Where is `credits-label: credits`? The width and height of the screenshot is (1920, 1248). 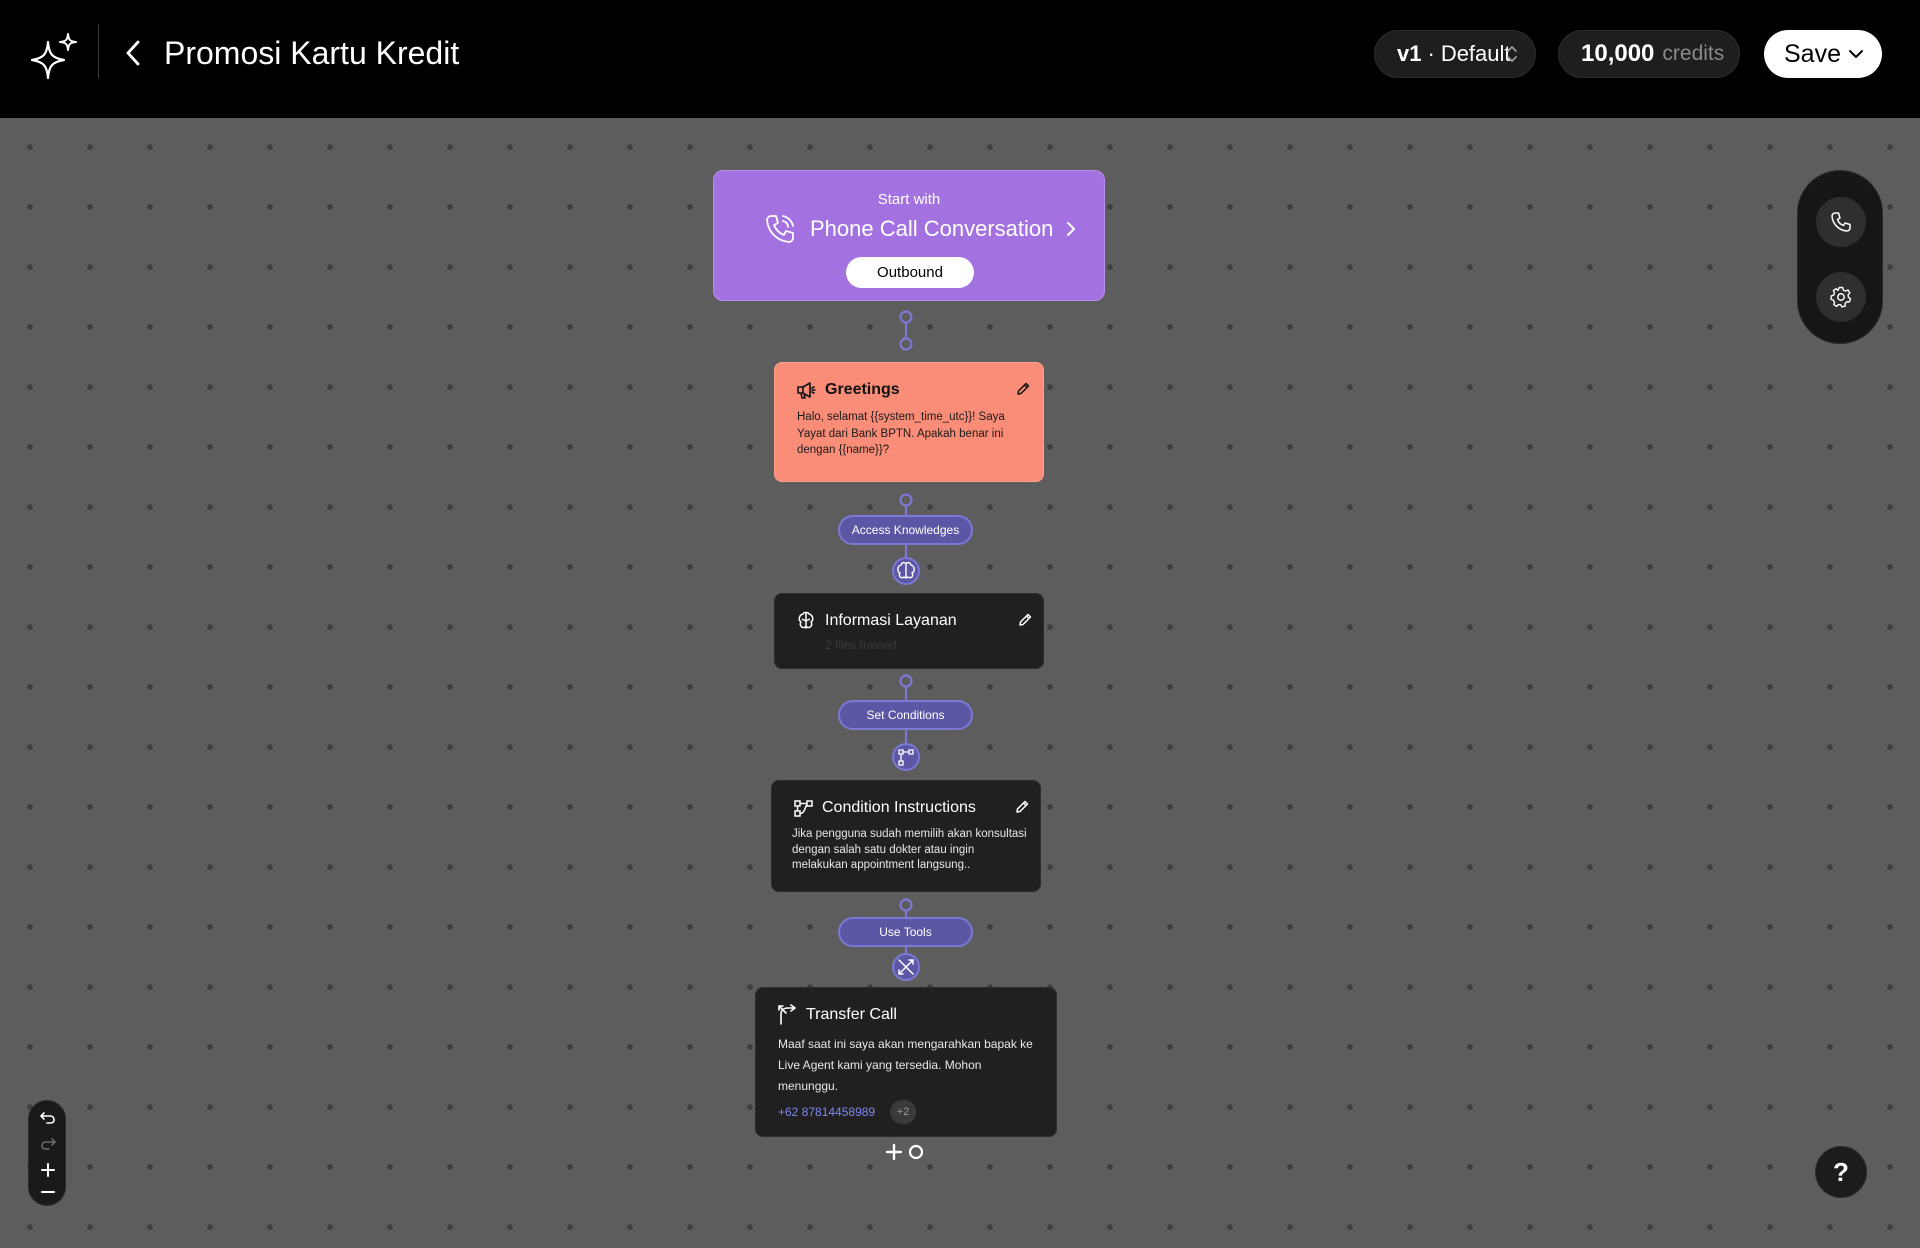 credits-label: credits is located at coordinates (1693, 53).